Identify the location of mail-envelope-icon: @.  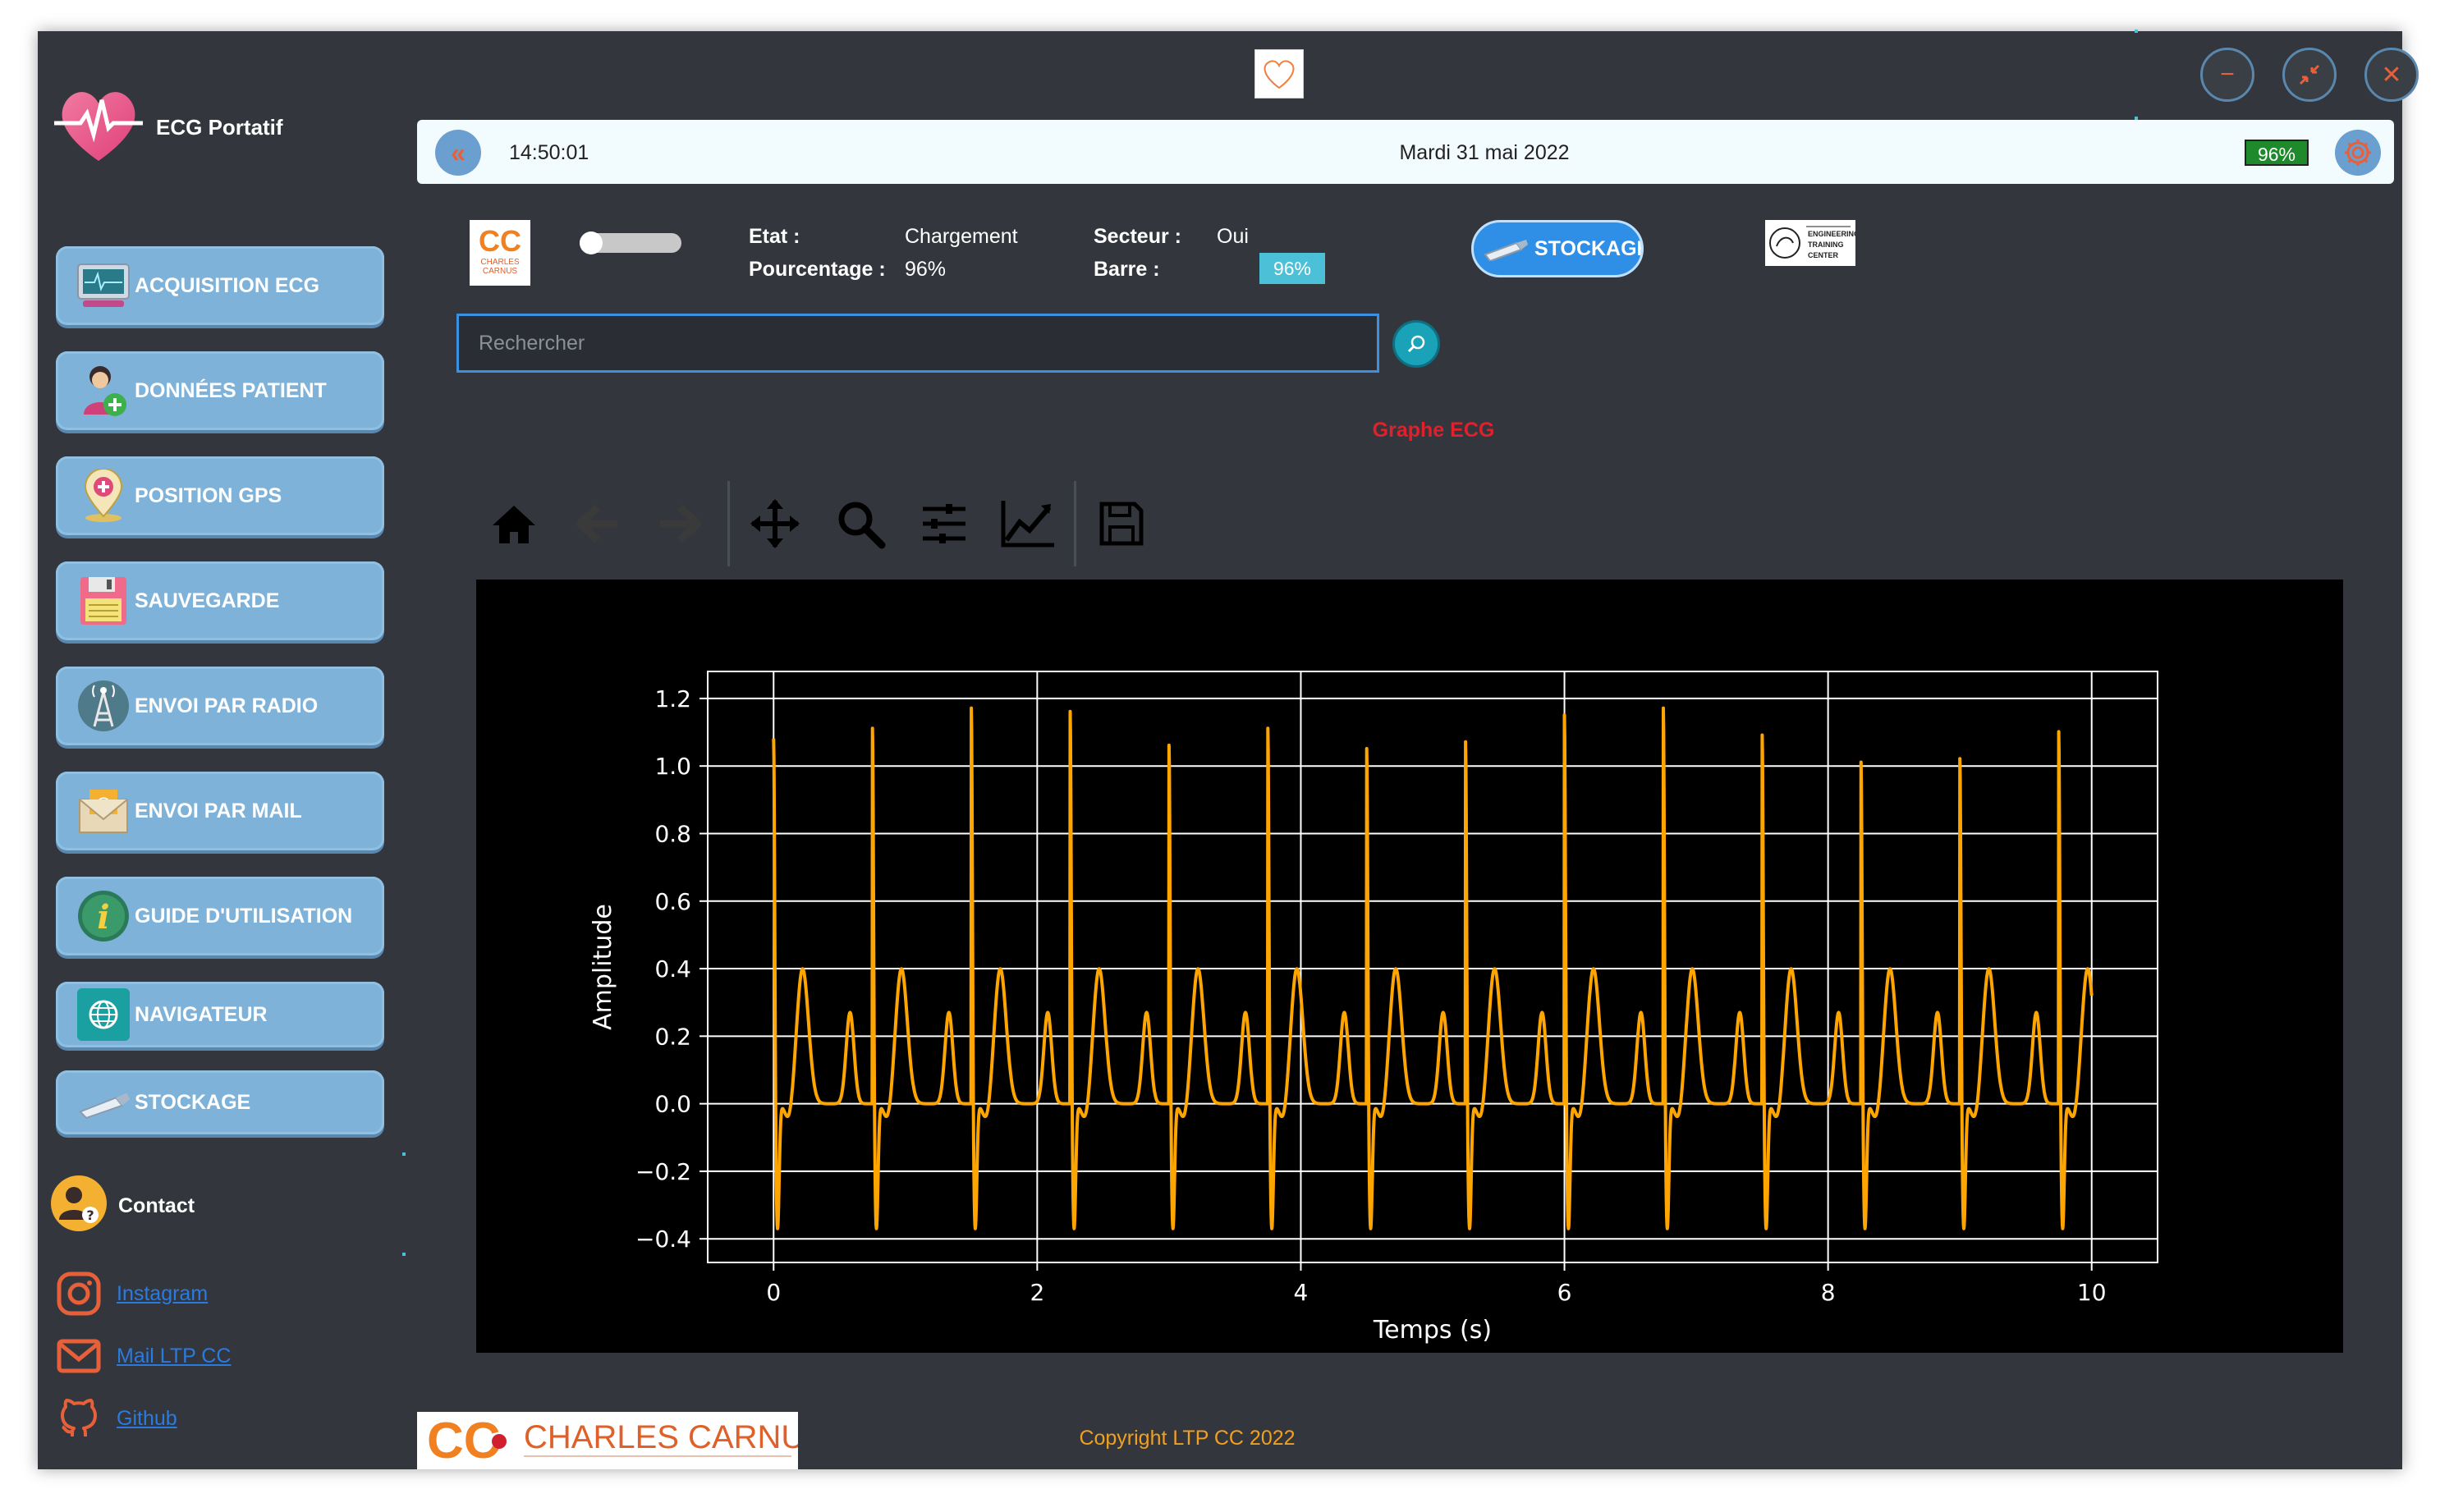
(103, 811).